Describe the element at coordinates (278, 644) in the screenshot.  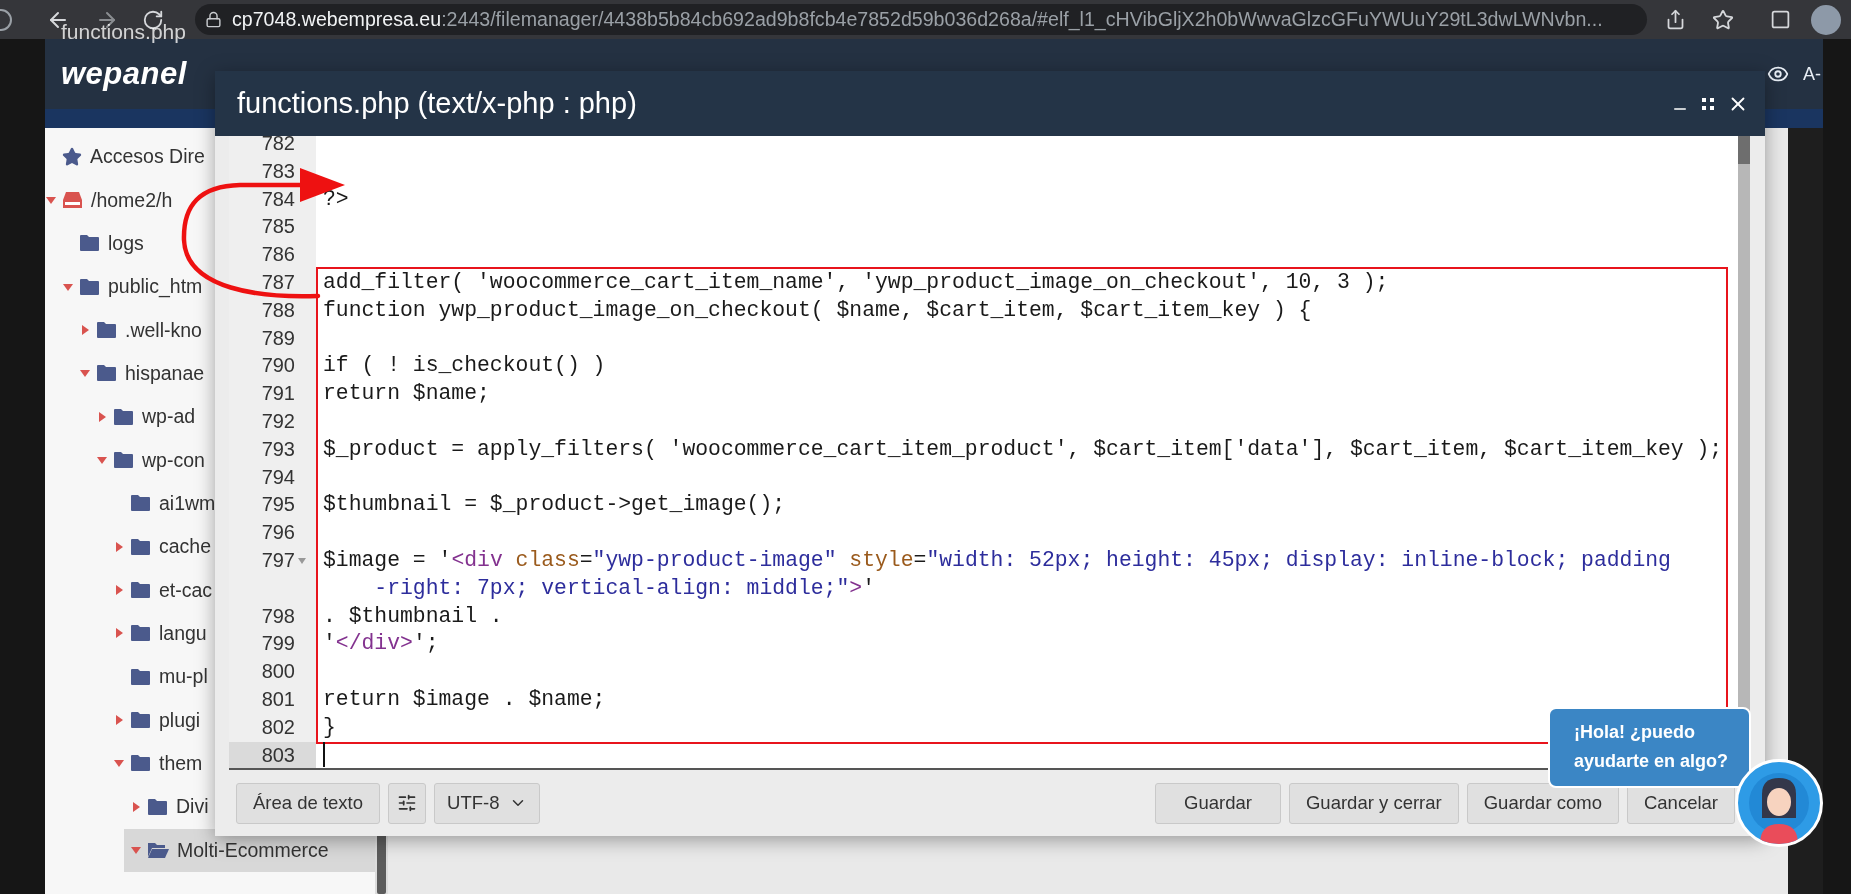
I see `line-number: 799` at that location.